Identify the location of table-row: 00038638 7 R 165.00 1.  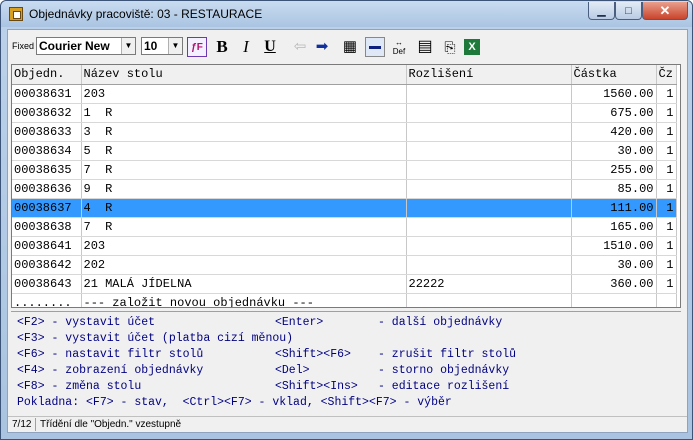
(344, 227).